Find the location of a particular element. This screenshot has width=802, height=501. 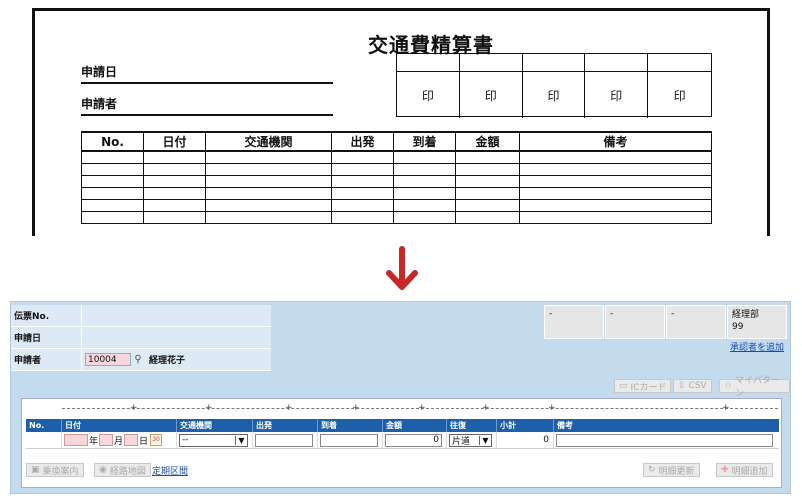

csv-button: ⇩ CSV is located at coordinates (692, 386).